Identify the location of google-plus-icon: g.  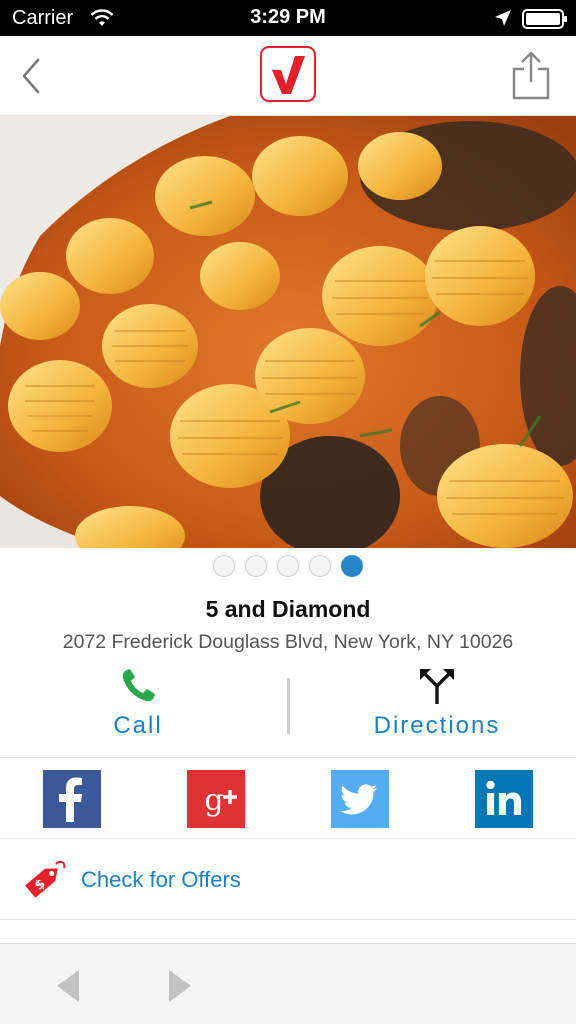
(220, 800).